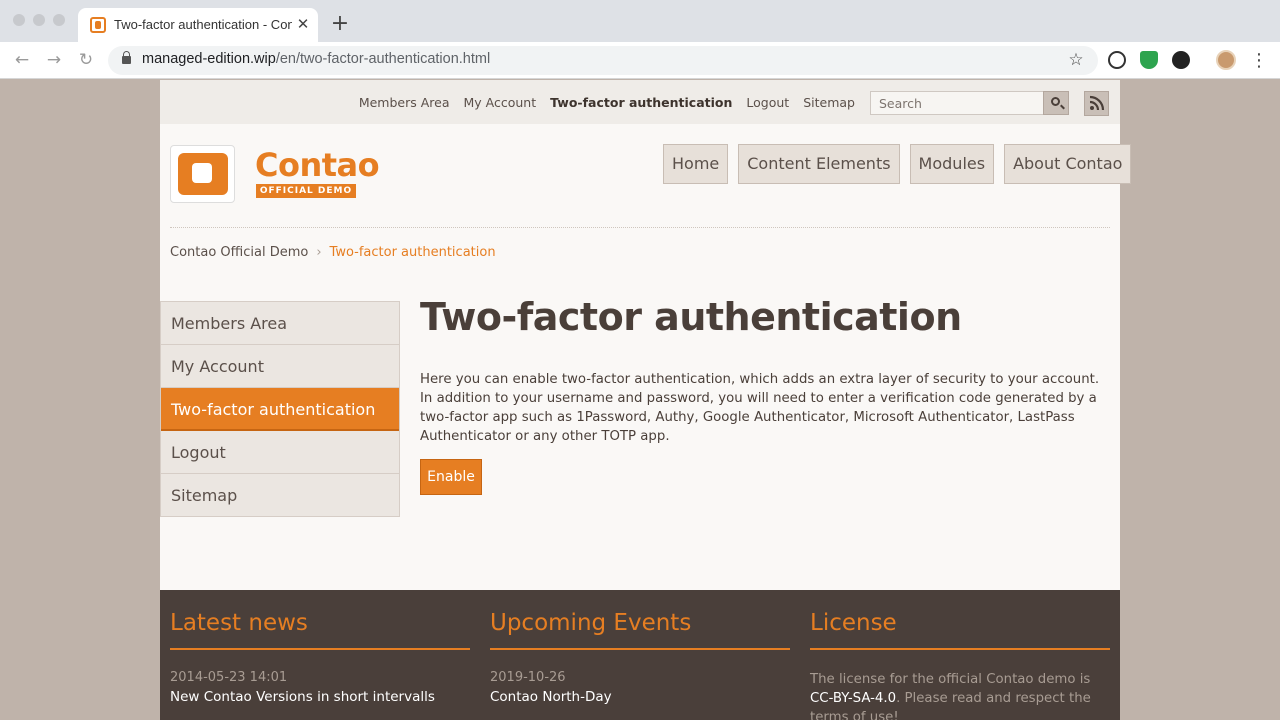 The height and width of the screenshot is (720, 1280). What do you see at coordinates (404, 102) in the screenshot?
I see `top-link-members-area: Members Area` at bounding box center [404, 102].